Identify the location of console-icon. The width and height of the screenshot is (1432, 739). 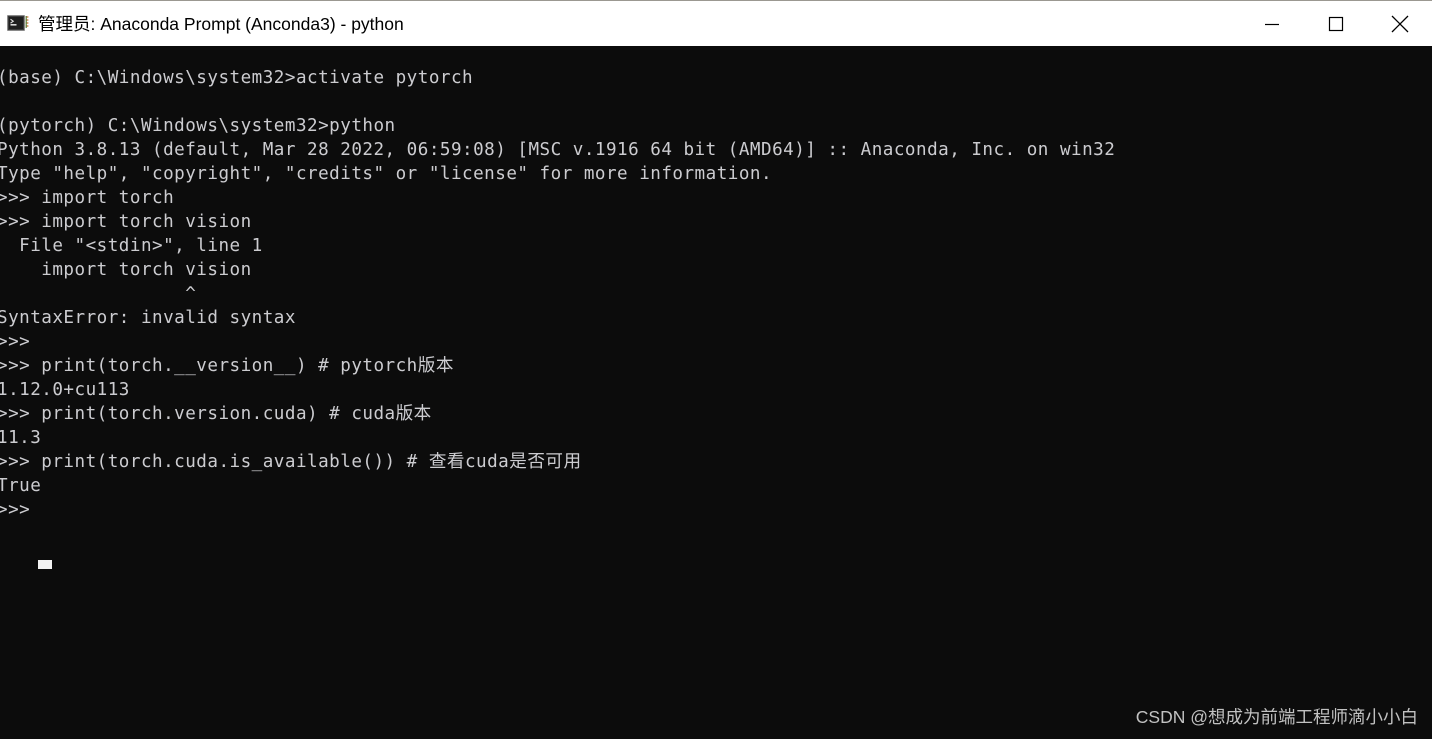
(18, 23).